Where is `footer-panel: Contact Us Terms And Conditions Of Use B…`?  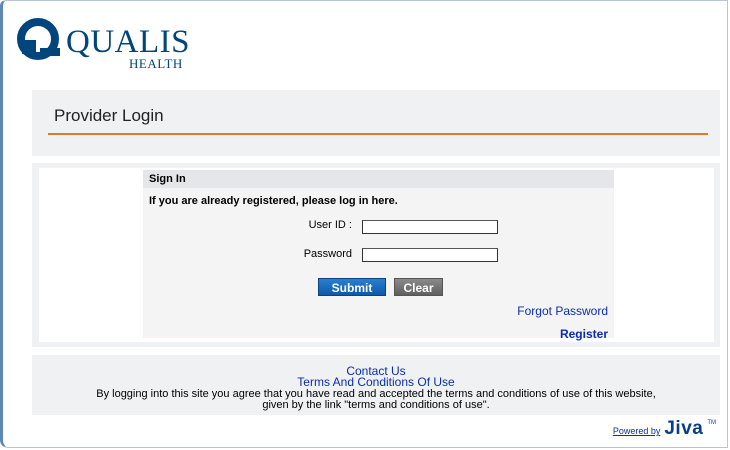
footer-panel: Contact Us Terms And Conditions Of Use B… is located at coordinates (376, 385).